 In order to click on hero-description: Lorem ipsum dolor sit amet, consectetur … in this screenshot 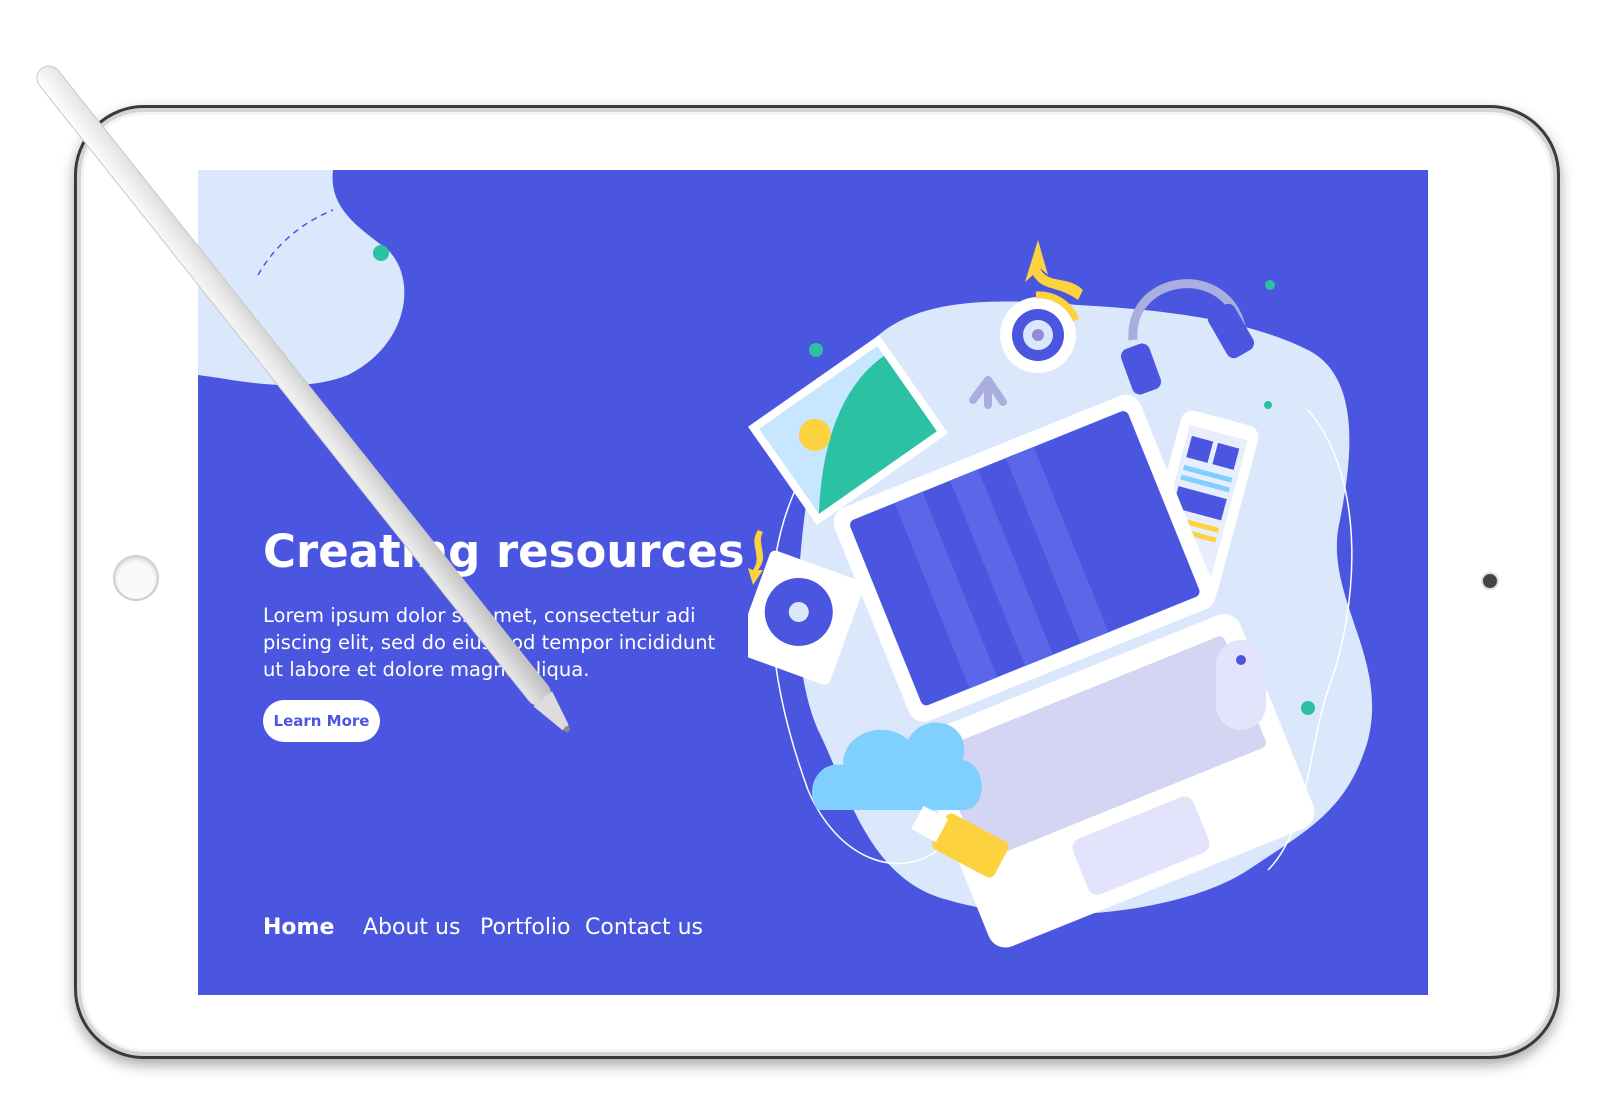, I will do `click(489, 642)`.